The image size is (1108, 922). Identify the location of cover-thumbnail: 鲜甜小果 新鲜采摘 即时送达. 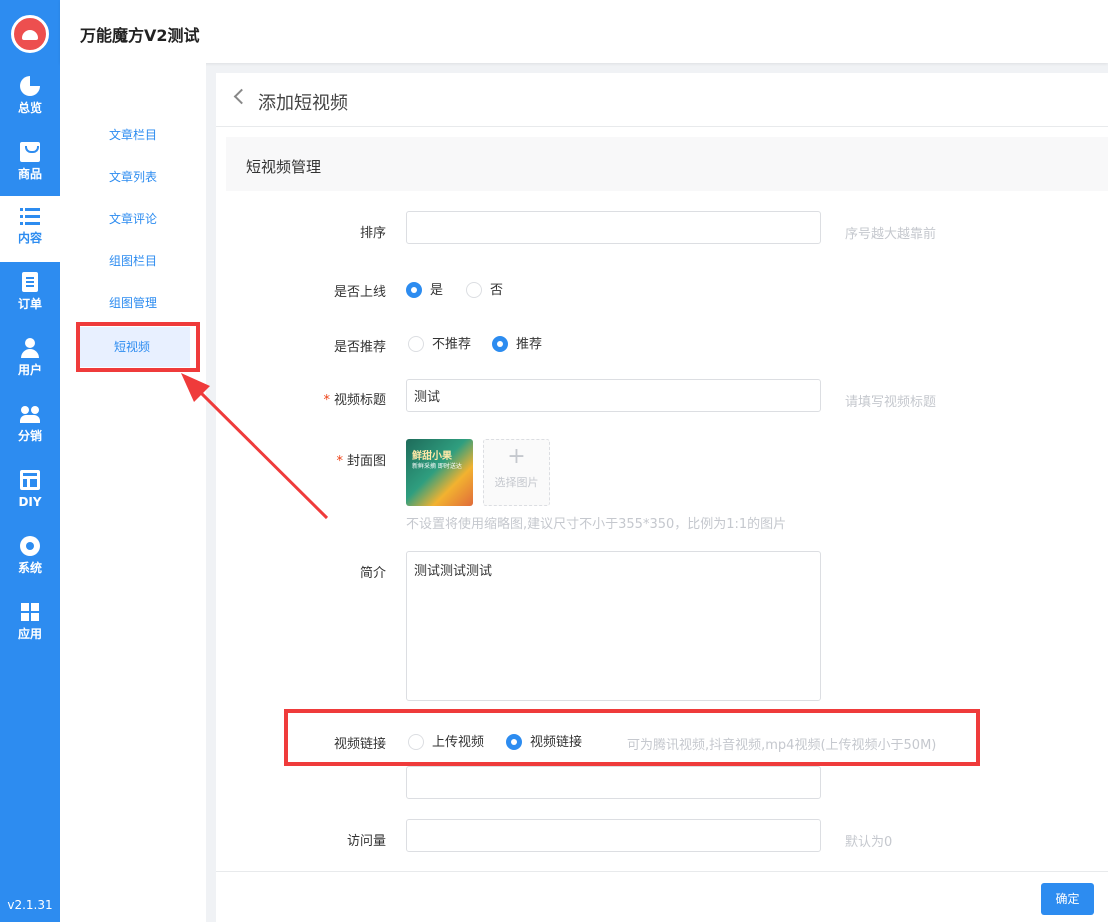
(439, 472).